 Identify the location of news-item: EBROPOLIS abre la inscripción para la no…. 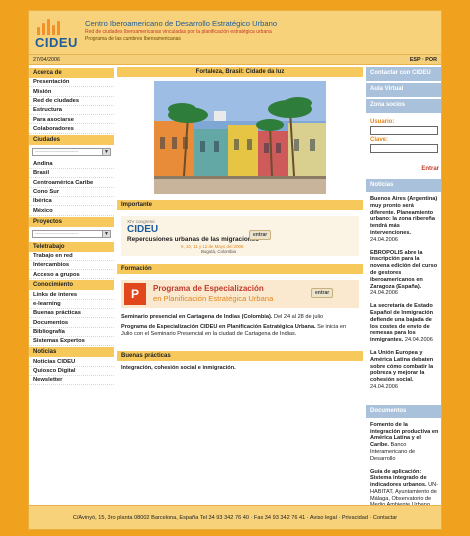
(404, 274).